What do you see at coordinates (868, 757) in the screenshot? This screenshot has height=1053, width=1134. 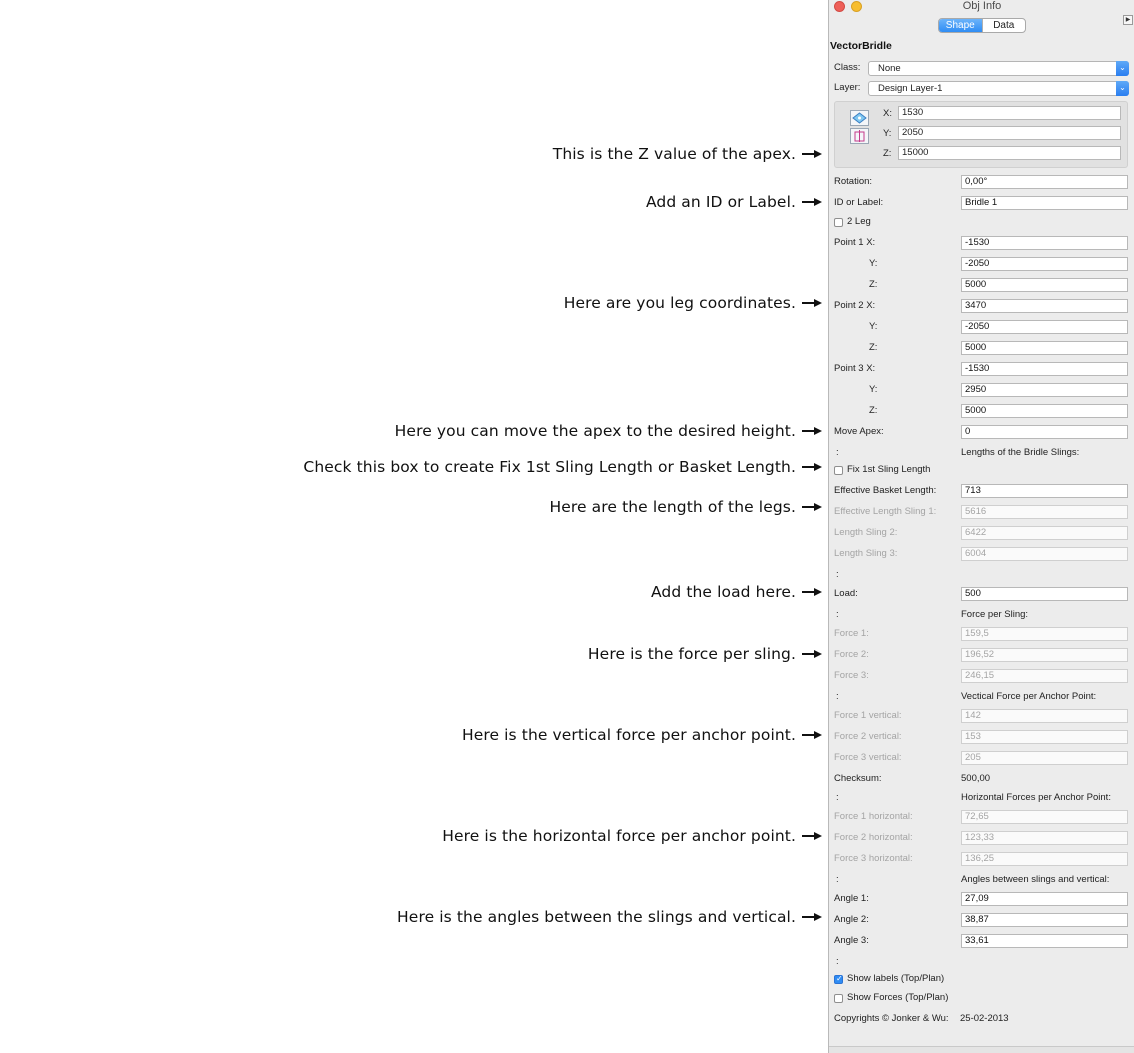 I see `force3-vertical-label: Force 3 vertical:` at bounding box center [868, 757].